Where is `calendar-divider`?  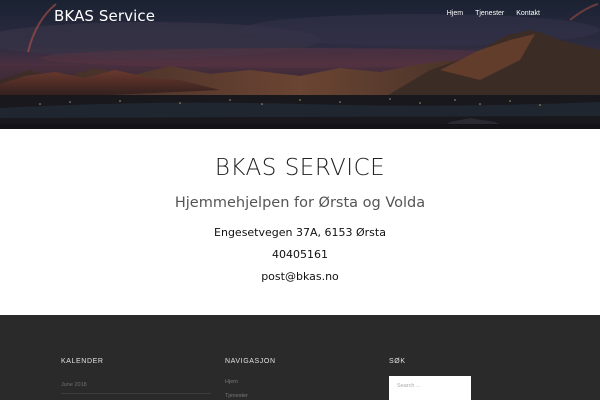
calendar-divider is located at coordinates (136, 393).